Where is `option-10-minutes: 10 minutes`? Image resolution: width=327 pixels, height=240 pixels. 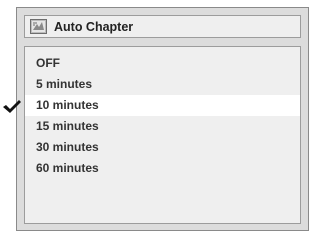
option-10-minutes: 10 minutes is located at coordinates (151, 105).